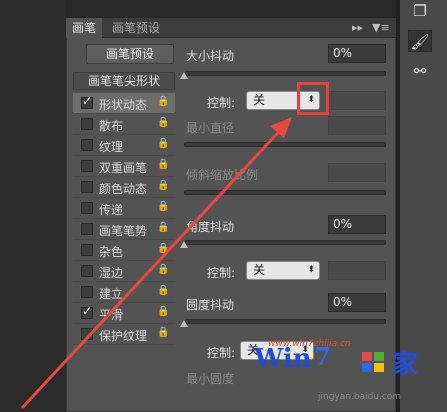 This screenshot has height=412, width=447. What do you see at coordinates (309, 344) in the screenshot?
I see `watermark-url: www.win7zhijia.cn` at bounding box center [309, 344].